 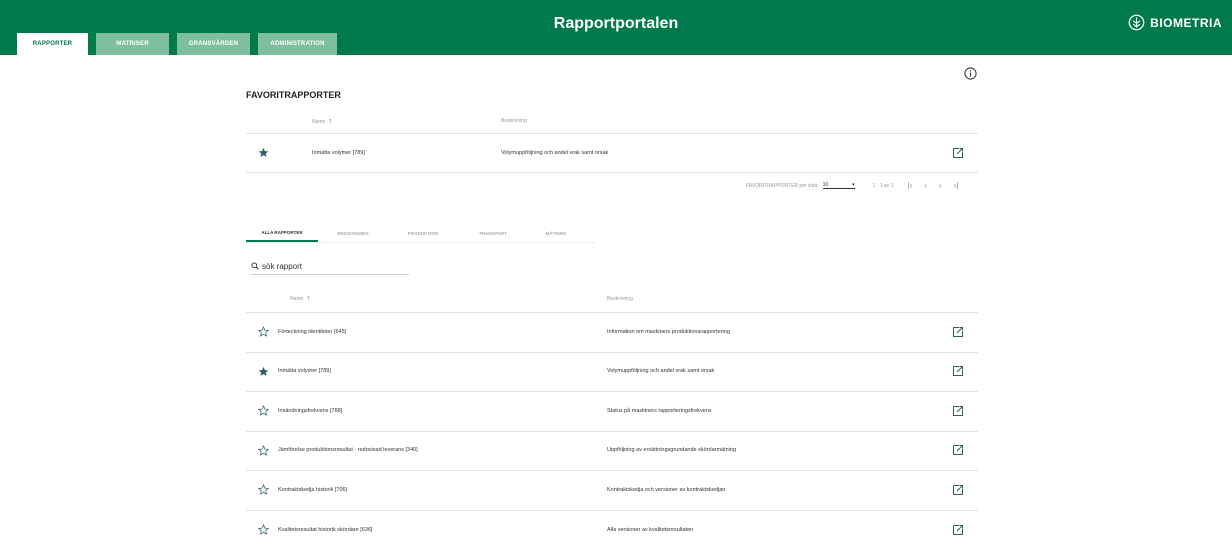 What do you see at coordinates (956, 185) in the screenshot?
I see `last-page-icon: ›|` at bounding box center [956, 185].